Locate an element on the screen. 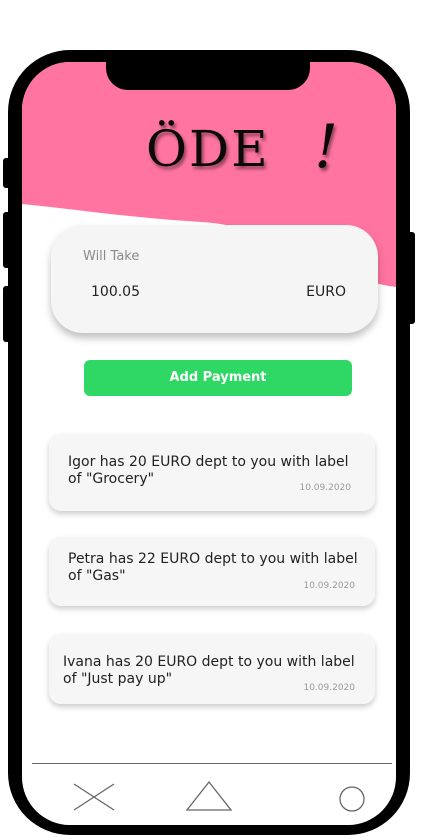 Image resolution: width=445 pixels, height=837 pixels. add-payment-button: Add Payment is located at coordinates (218, 378).